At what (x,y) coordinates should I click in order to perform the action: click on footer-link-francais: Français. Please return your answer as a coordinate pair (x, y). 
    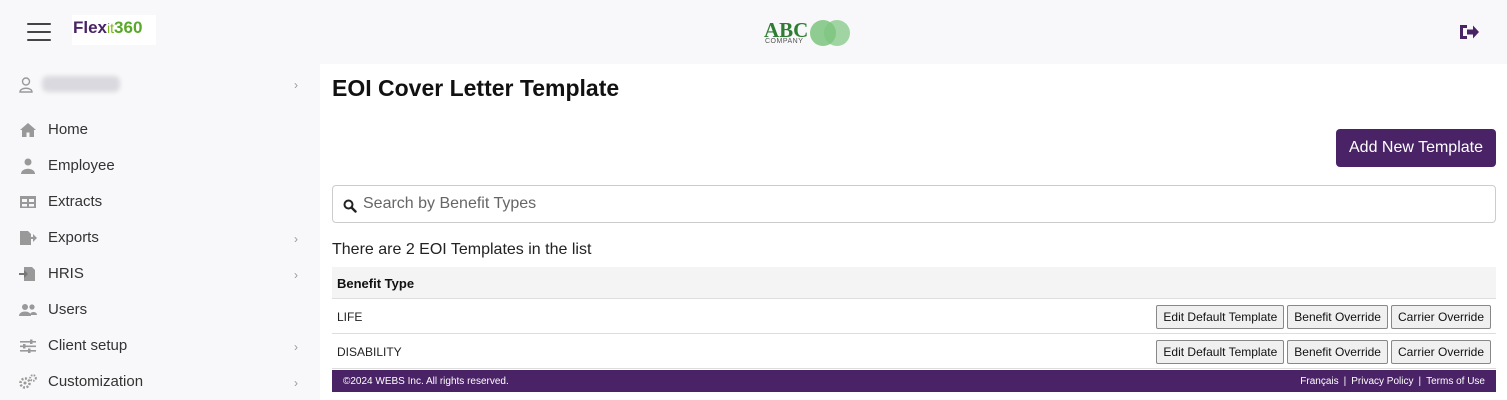
    Looking at the image, I should click on (1319, 381).